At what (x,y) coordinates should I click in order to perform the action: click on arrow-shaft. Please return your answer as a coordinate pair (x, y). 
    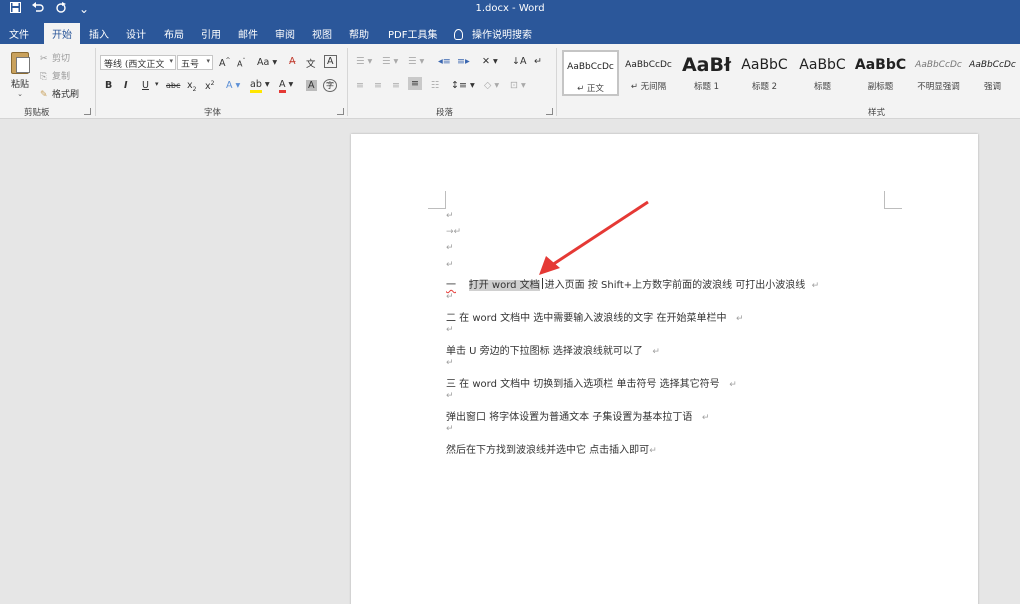
    Looking at the image, I should click on (600, 233).